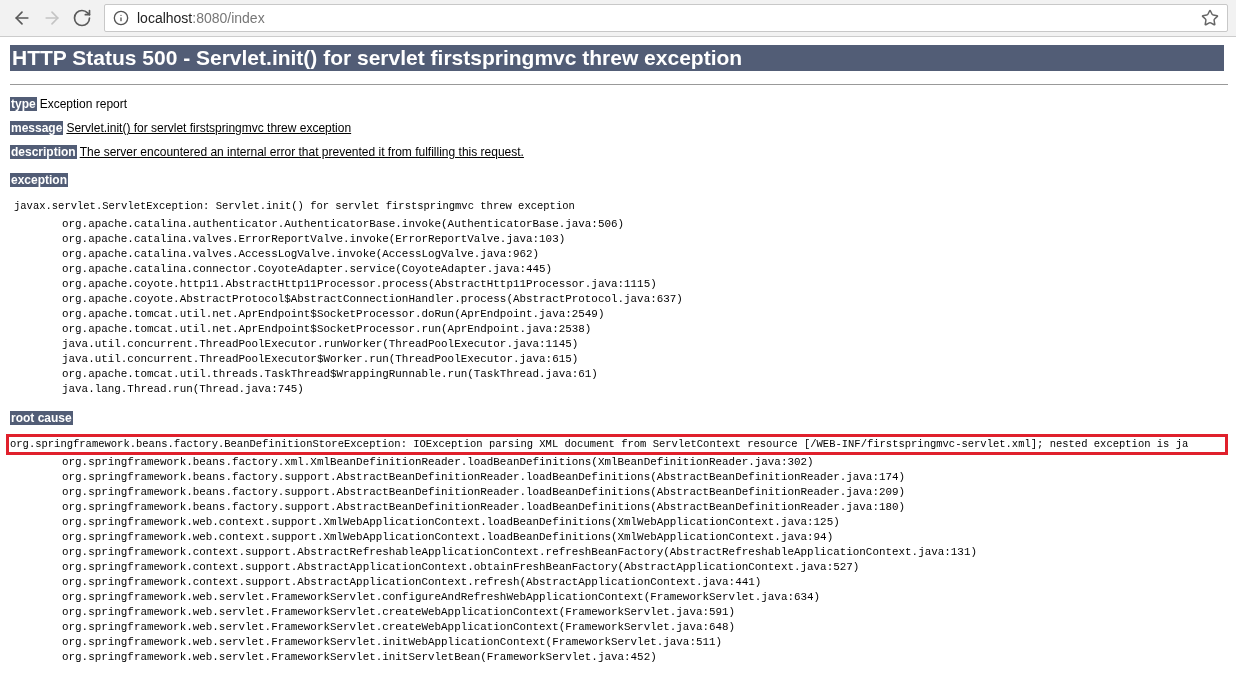 The width and height of the screenshot is (1236, 678). Describe the element at coordinates (359, 657) in the screenshot. I see `stack-trace-line: org.springframework.web.servlet.FrameworkServlet.initServletBean(FrameworkServlet.java:452)` at that location.